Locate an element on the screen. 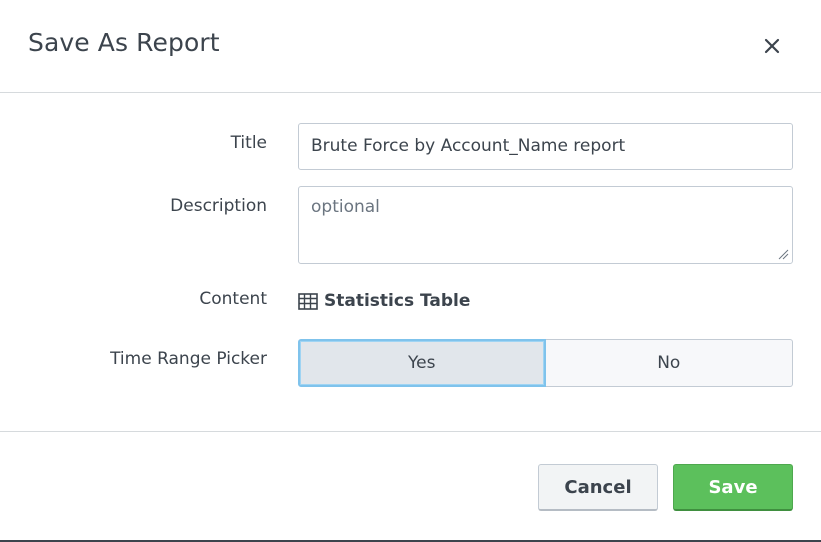 This screenshot has height=542, width=821. description-label: Description is located at coordinates (218, 206).